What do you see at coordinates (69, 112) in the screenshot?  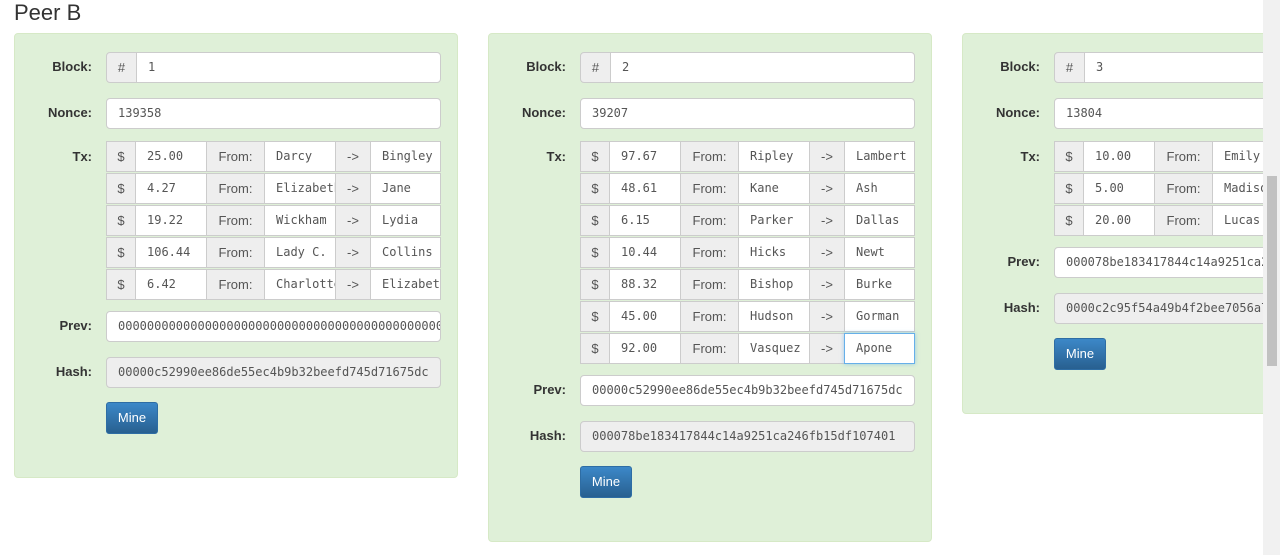 I see `nonce-label: Nonce:` at bounding box center [69, 112].